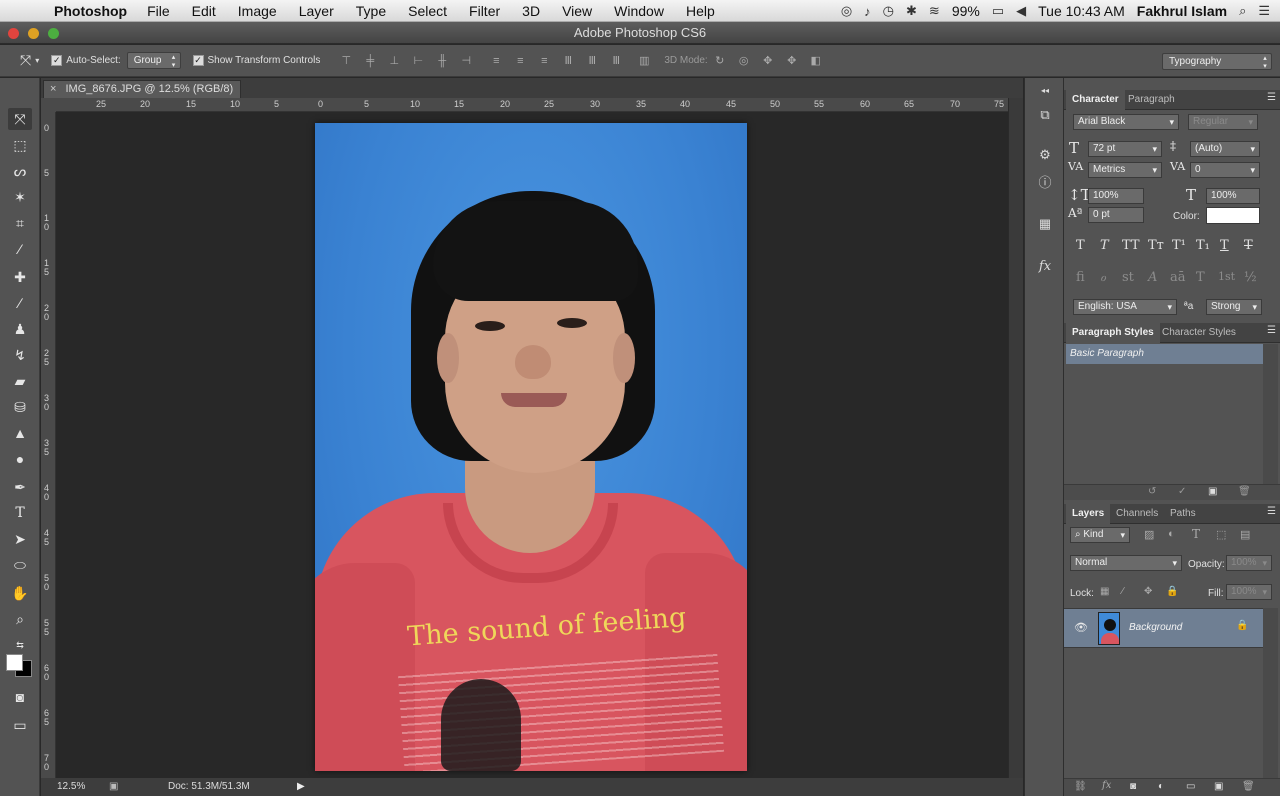 The image size is (1280, 796). What do you see at coordinates (20, 249) in the screenshot?
I see `eyedropper-tool-icon: ⁄` at bounding box center [20, 249].